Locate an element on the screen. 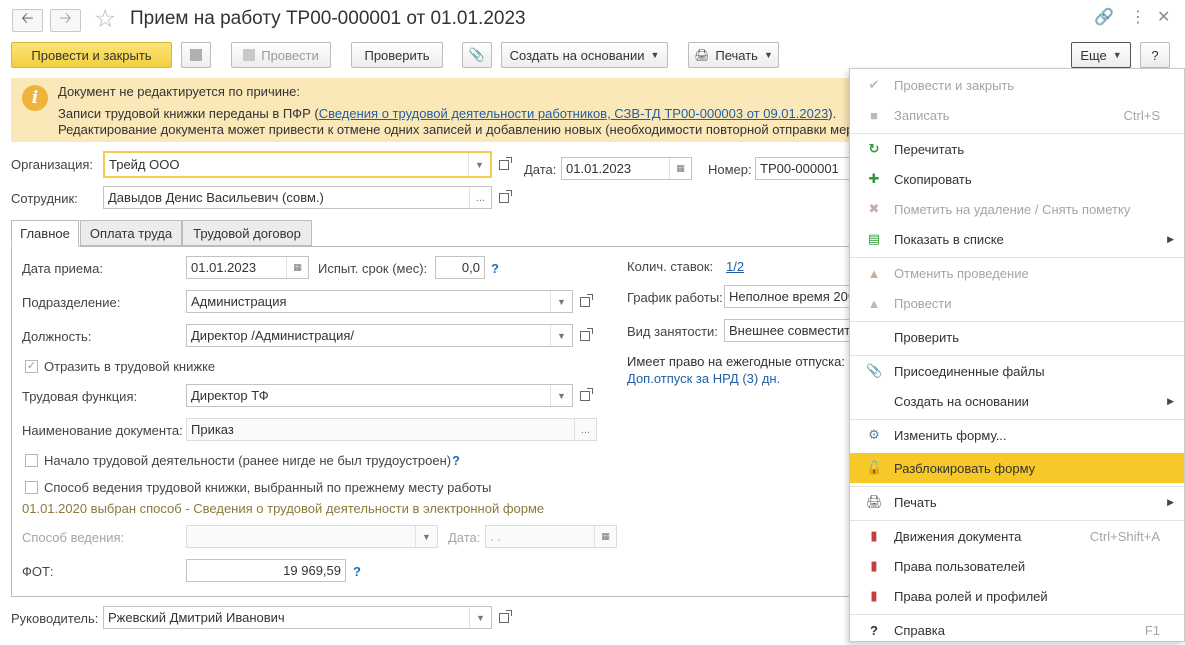 The image size is (1185, 645). attach-files-button: 📎 is located at coordinates (477, 55).